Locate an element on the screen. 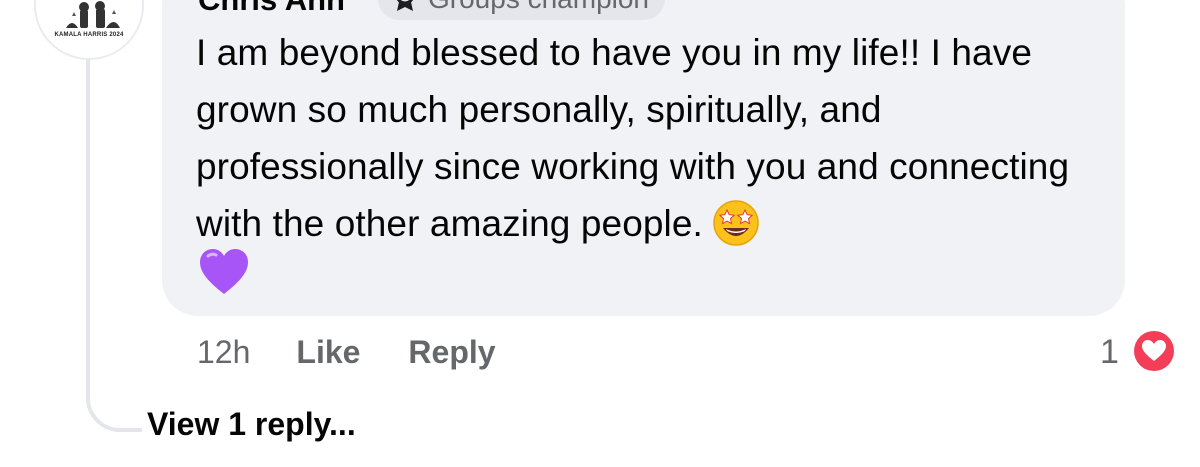 This screenshot has width=1200, height=467. avatar-caption: KAMALA HARRIS 2024 is located at coordinates (89, 35).